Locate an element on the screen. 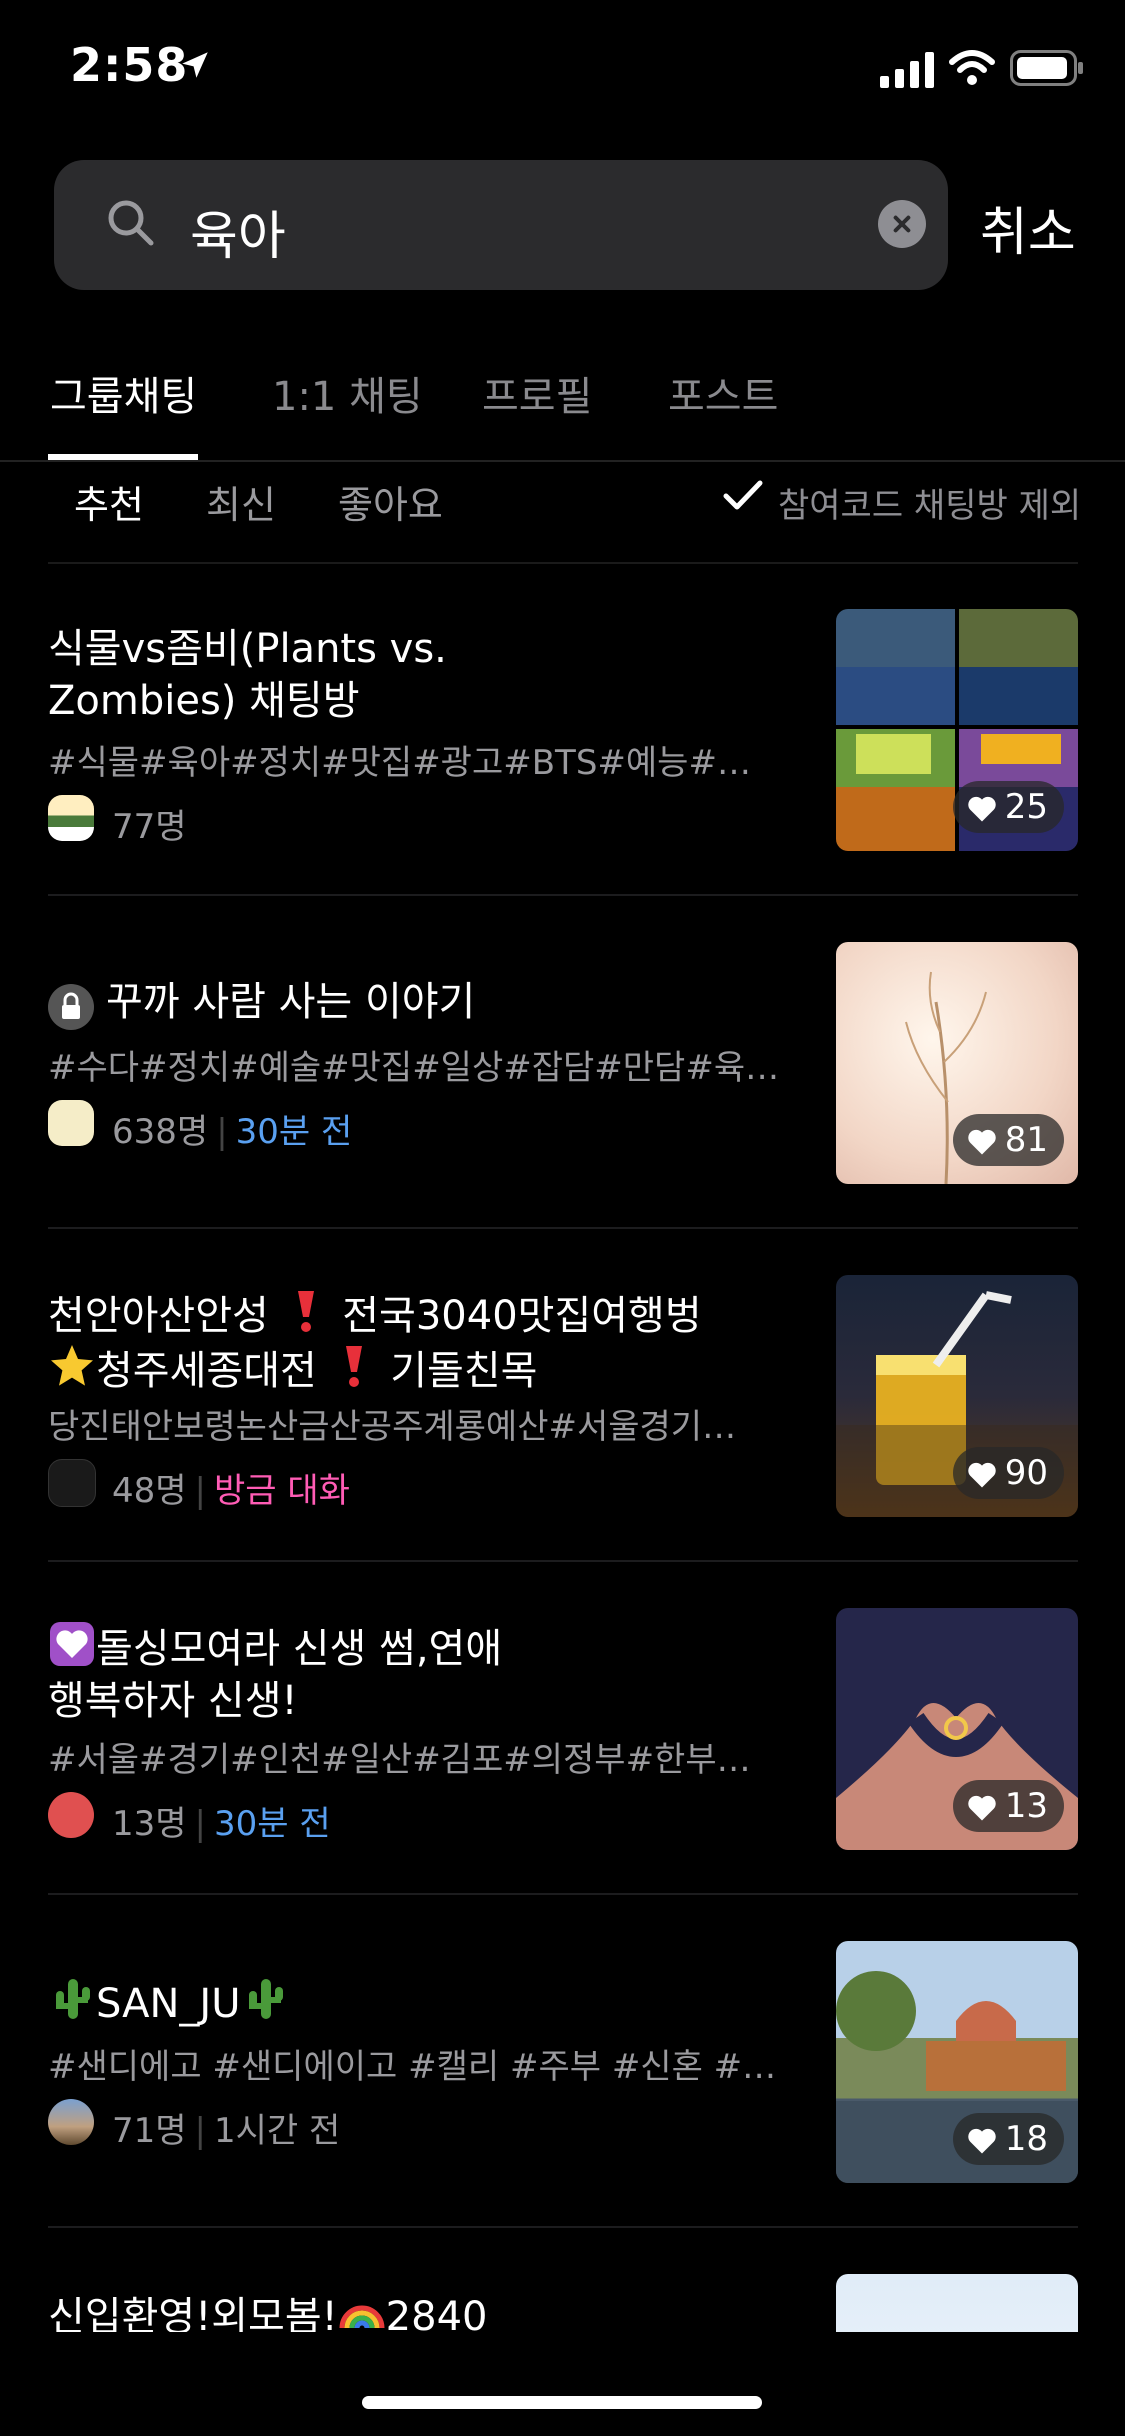 This screenshot has height=2436, width=1125. cellular-signal-icon is located at coordinates (907, 70).